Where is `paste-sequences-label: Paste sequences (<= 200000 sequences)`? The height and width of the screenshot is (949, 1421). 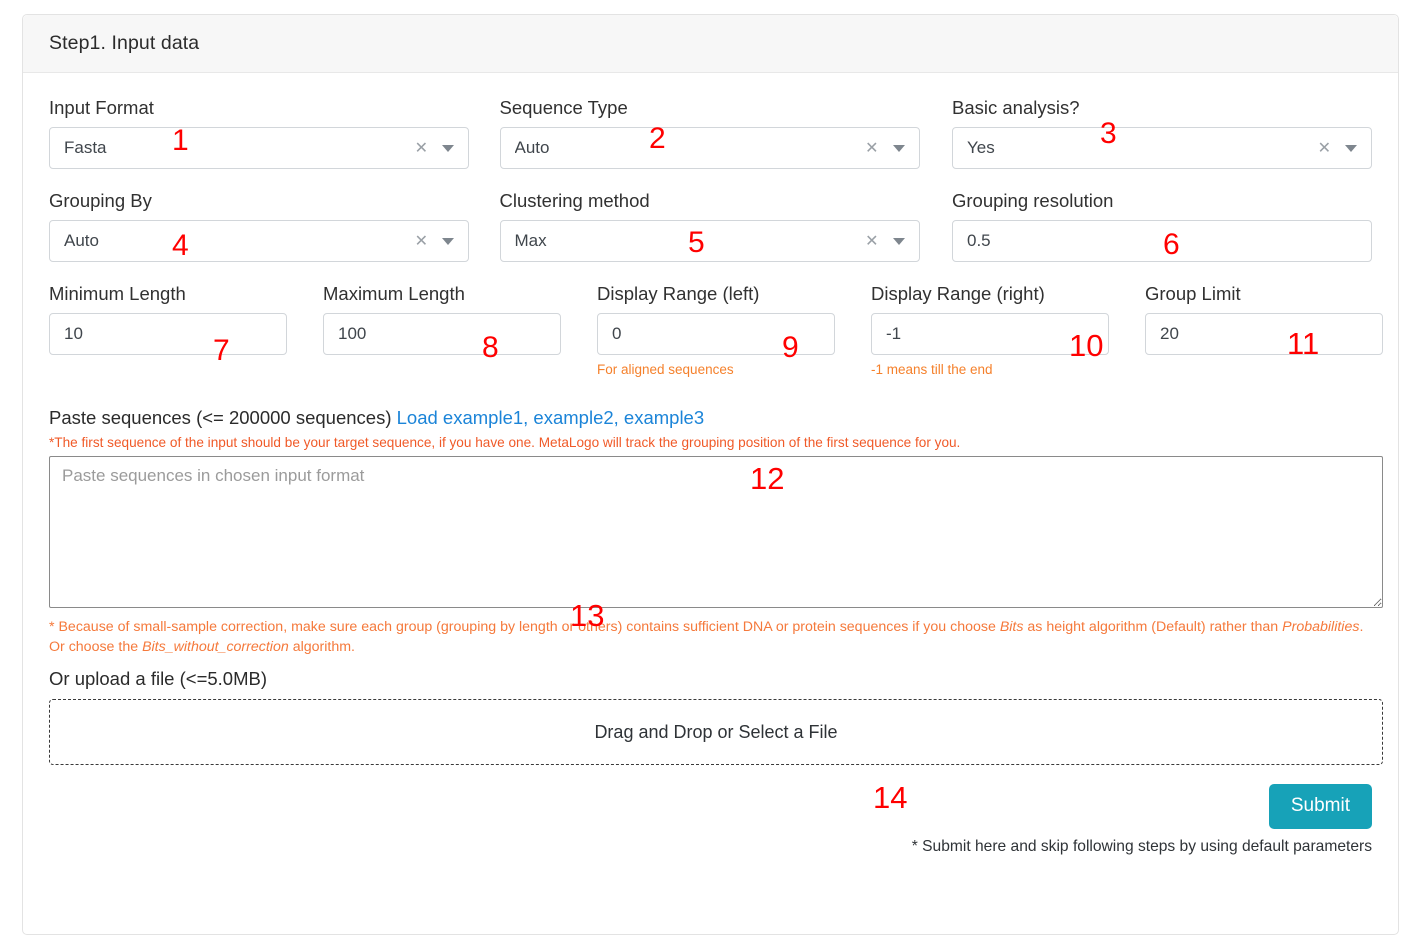
paste-sequences-label: Paste sequences (<= 200000 sequences) is located at coordinates (220, 417).